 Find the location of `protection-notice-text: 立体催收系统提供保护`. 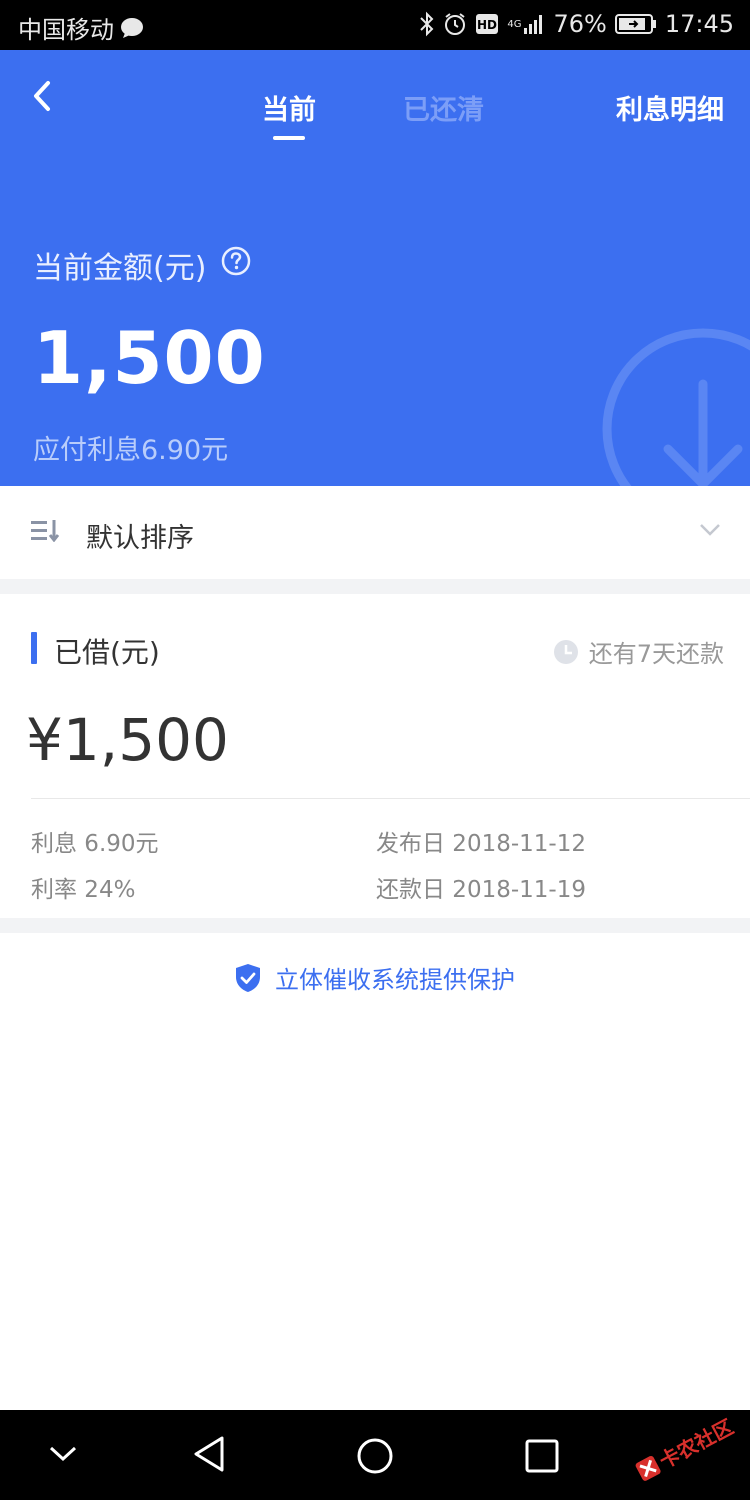

protection-notice-text: 立体催收系统提供保护 is located at coordinates (395, 980).